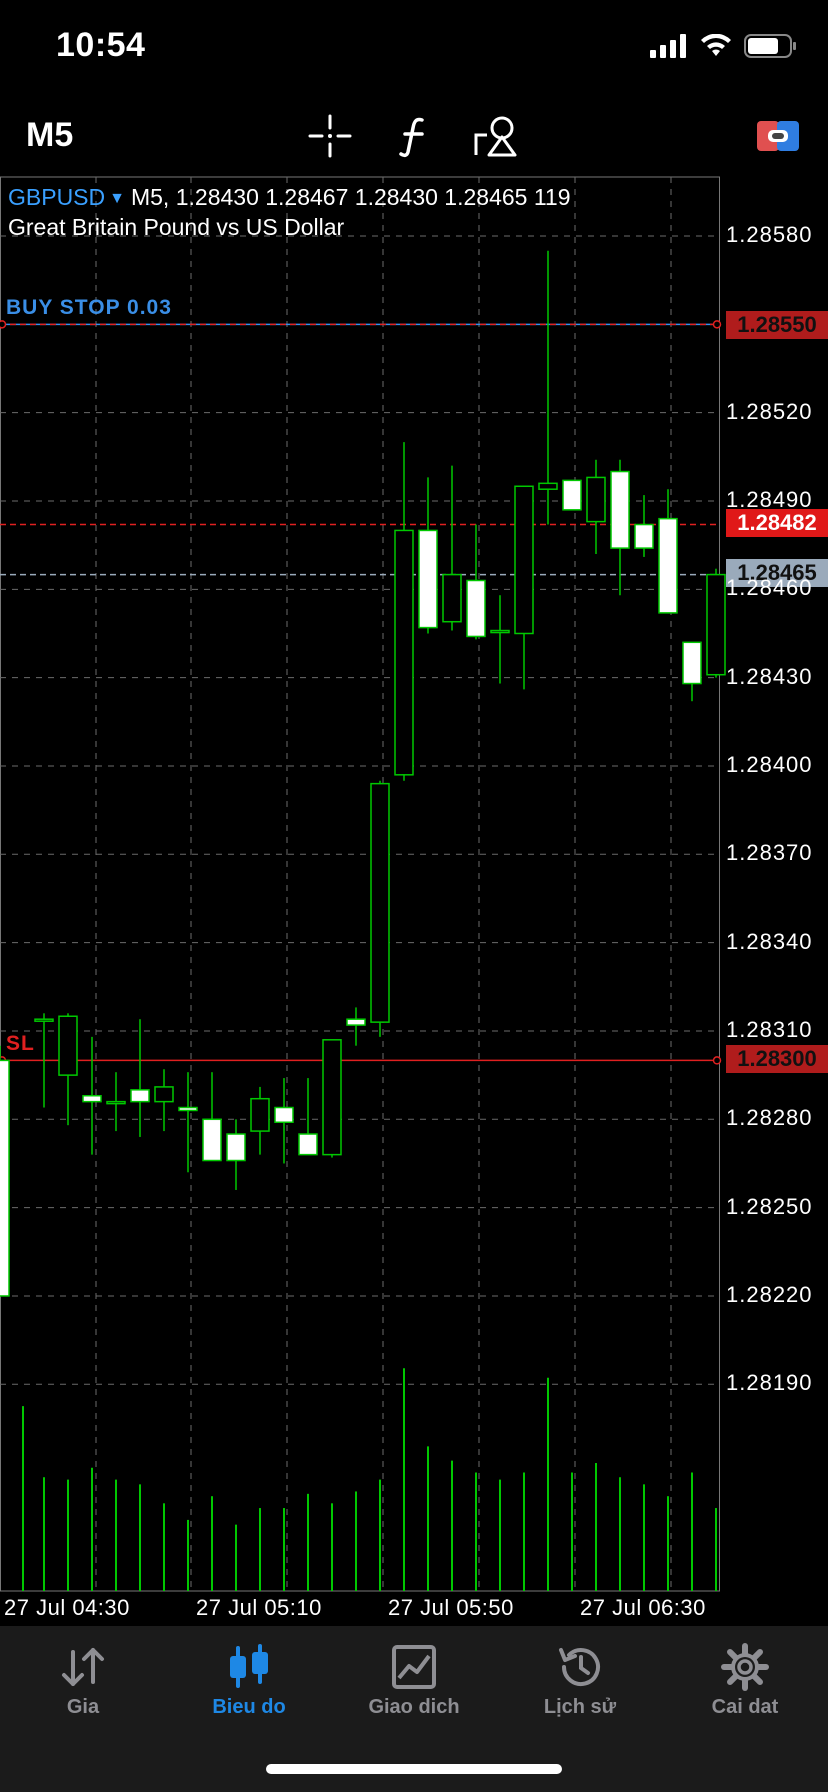 The width and height of the screenshot is (828, 1792). Describe the element at coordinates (580, 1707) in the screenshot. I see `tab-history-label: Lịch sử` at that location.